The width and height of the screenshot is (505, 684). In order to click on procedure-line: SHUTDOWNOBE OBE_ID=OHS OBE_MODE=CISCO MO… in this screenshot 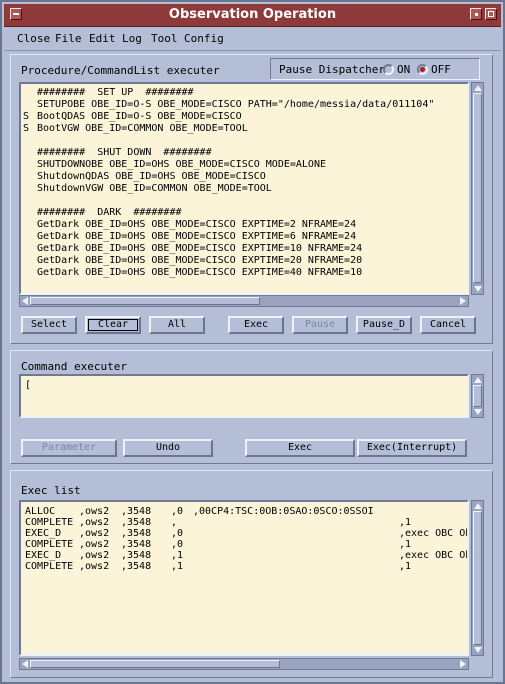, I will do `click(181, 164)`.